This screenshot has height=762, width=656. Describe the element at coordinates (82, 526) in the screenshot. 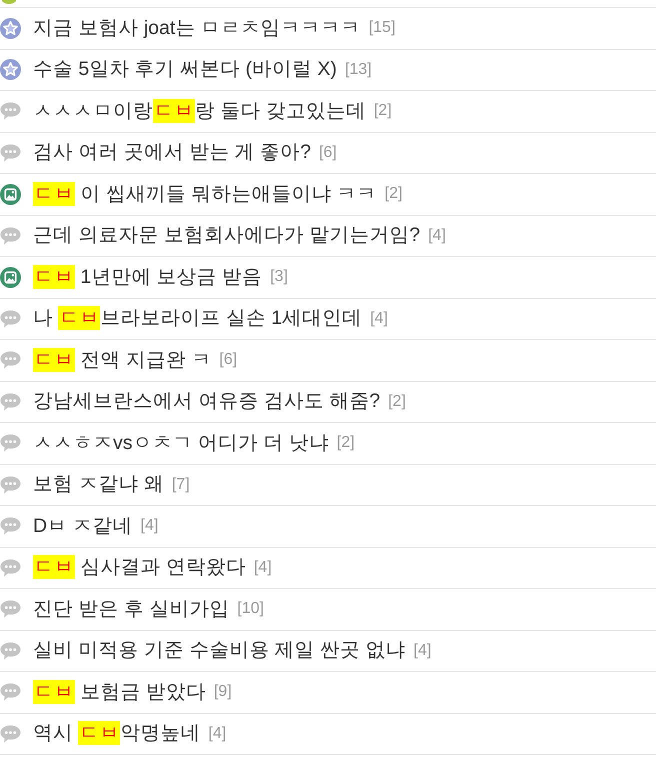

I see `post-title: Dㅂ ㅈ같네` at that location.